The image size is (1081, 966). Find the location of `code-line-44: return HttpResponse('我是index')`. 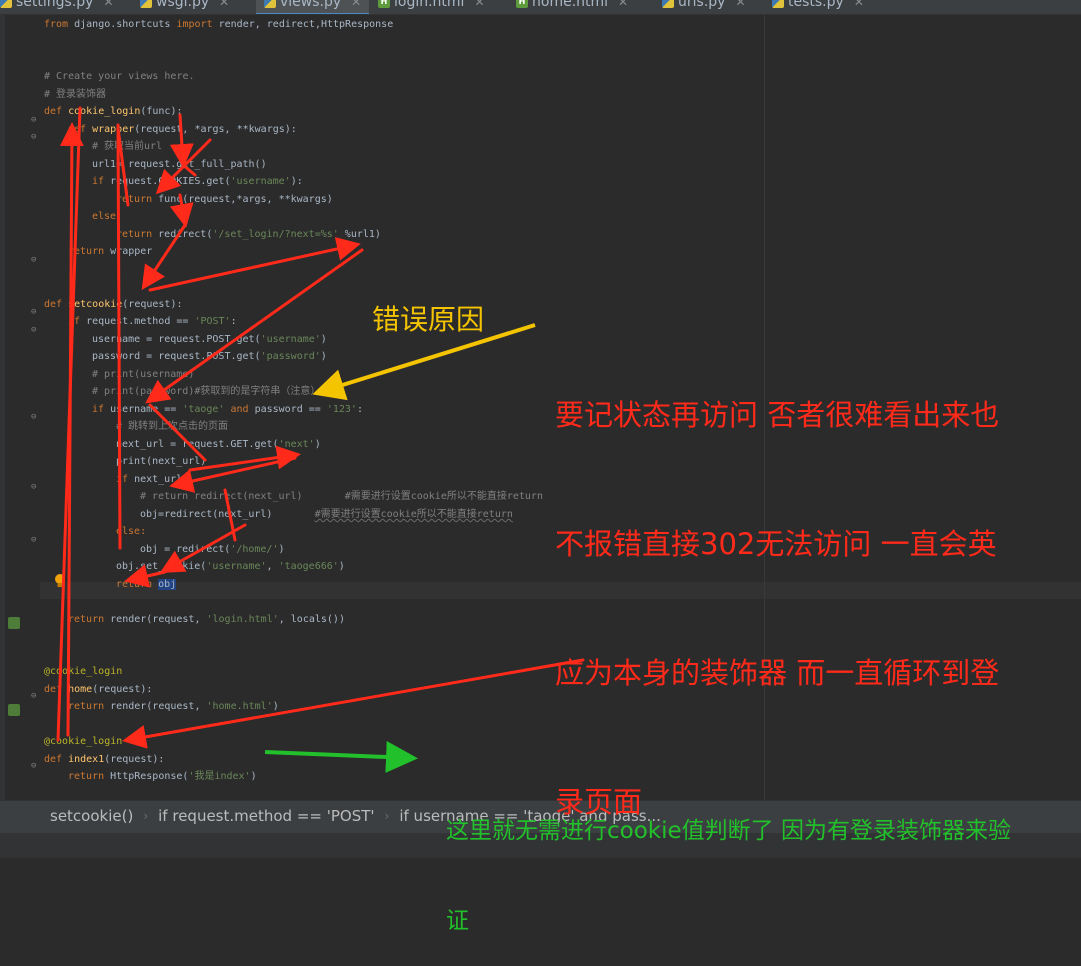

code-line-44: return HttpResponse('我是index') is located at coordinates (162, 776).